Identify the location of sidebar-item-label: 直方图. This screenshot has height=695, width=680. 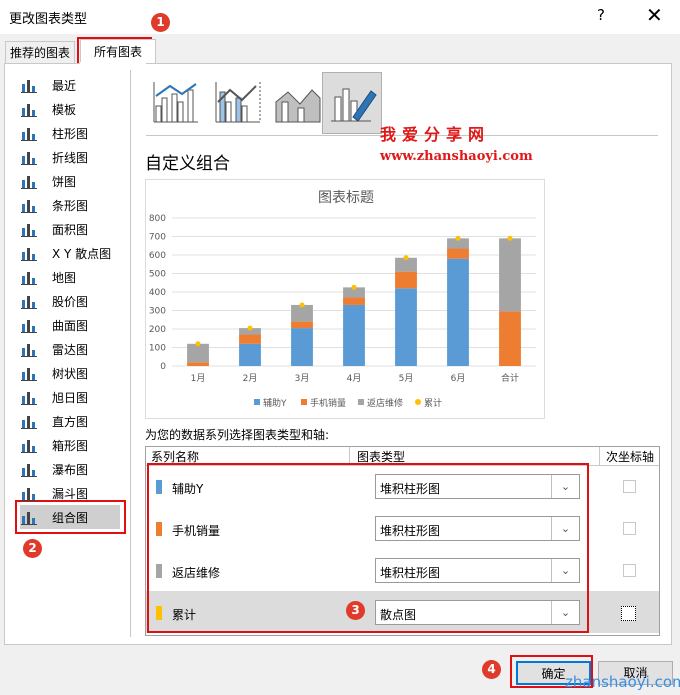
(70, 422).